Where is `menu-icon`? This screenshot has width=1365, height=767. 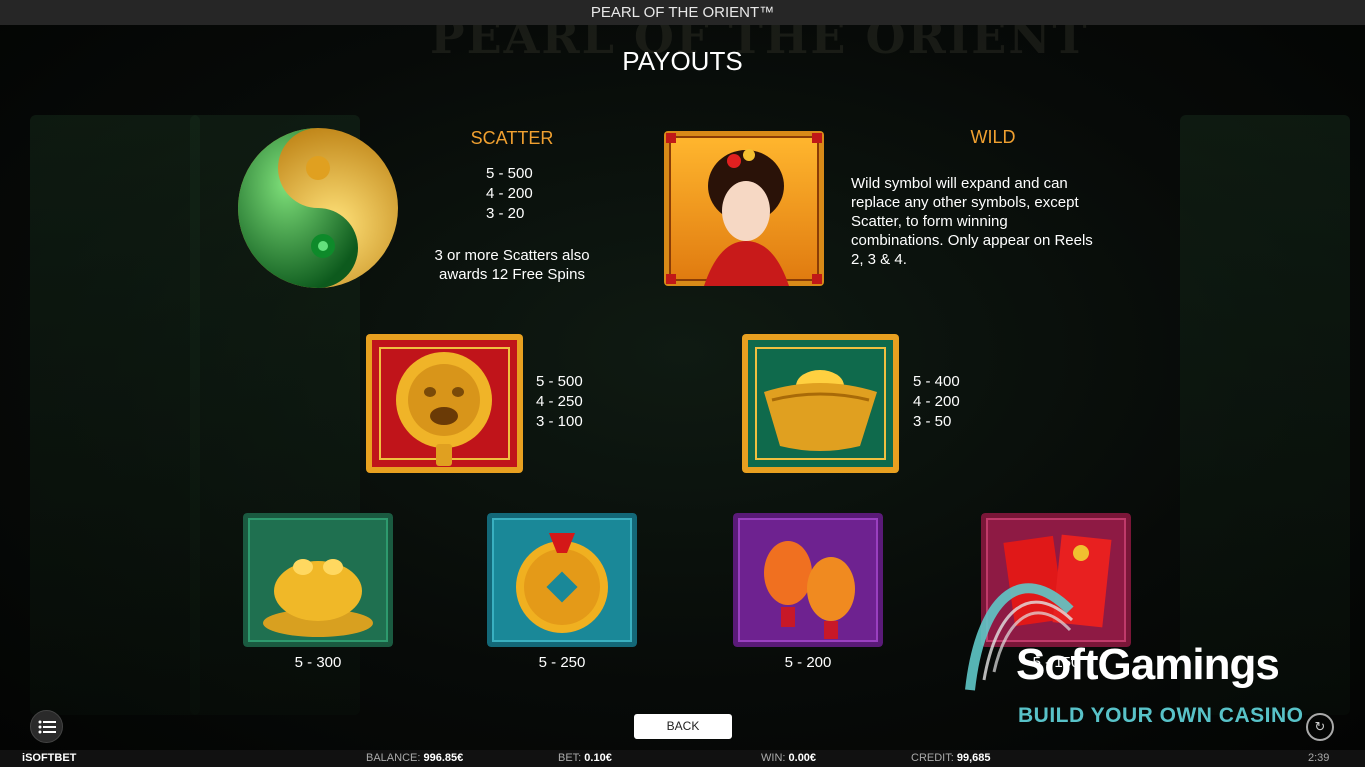
menu-icon is located at coordinates (47, 726).